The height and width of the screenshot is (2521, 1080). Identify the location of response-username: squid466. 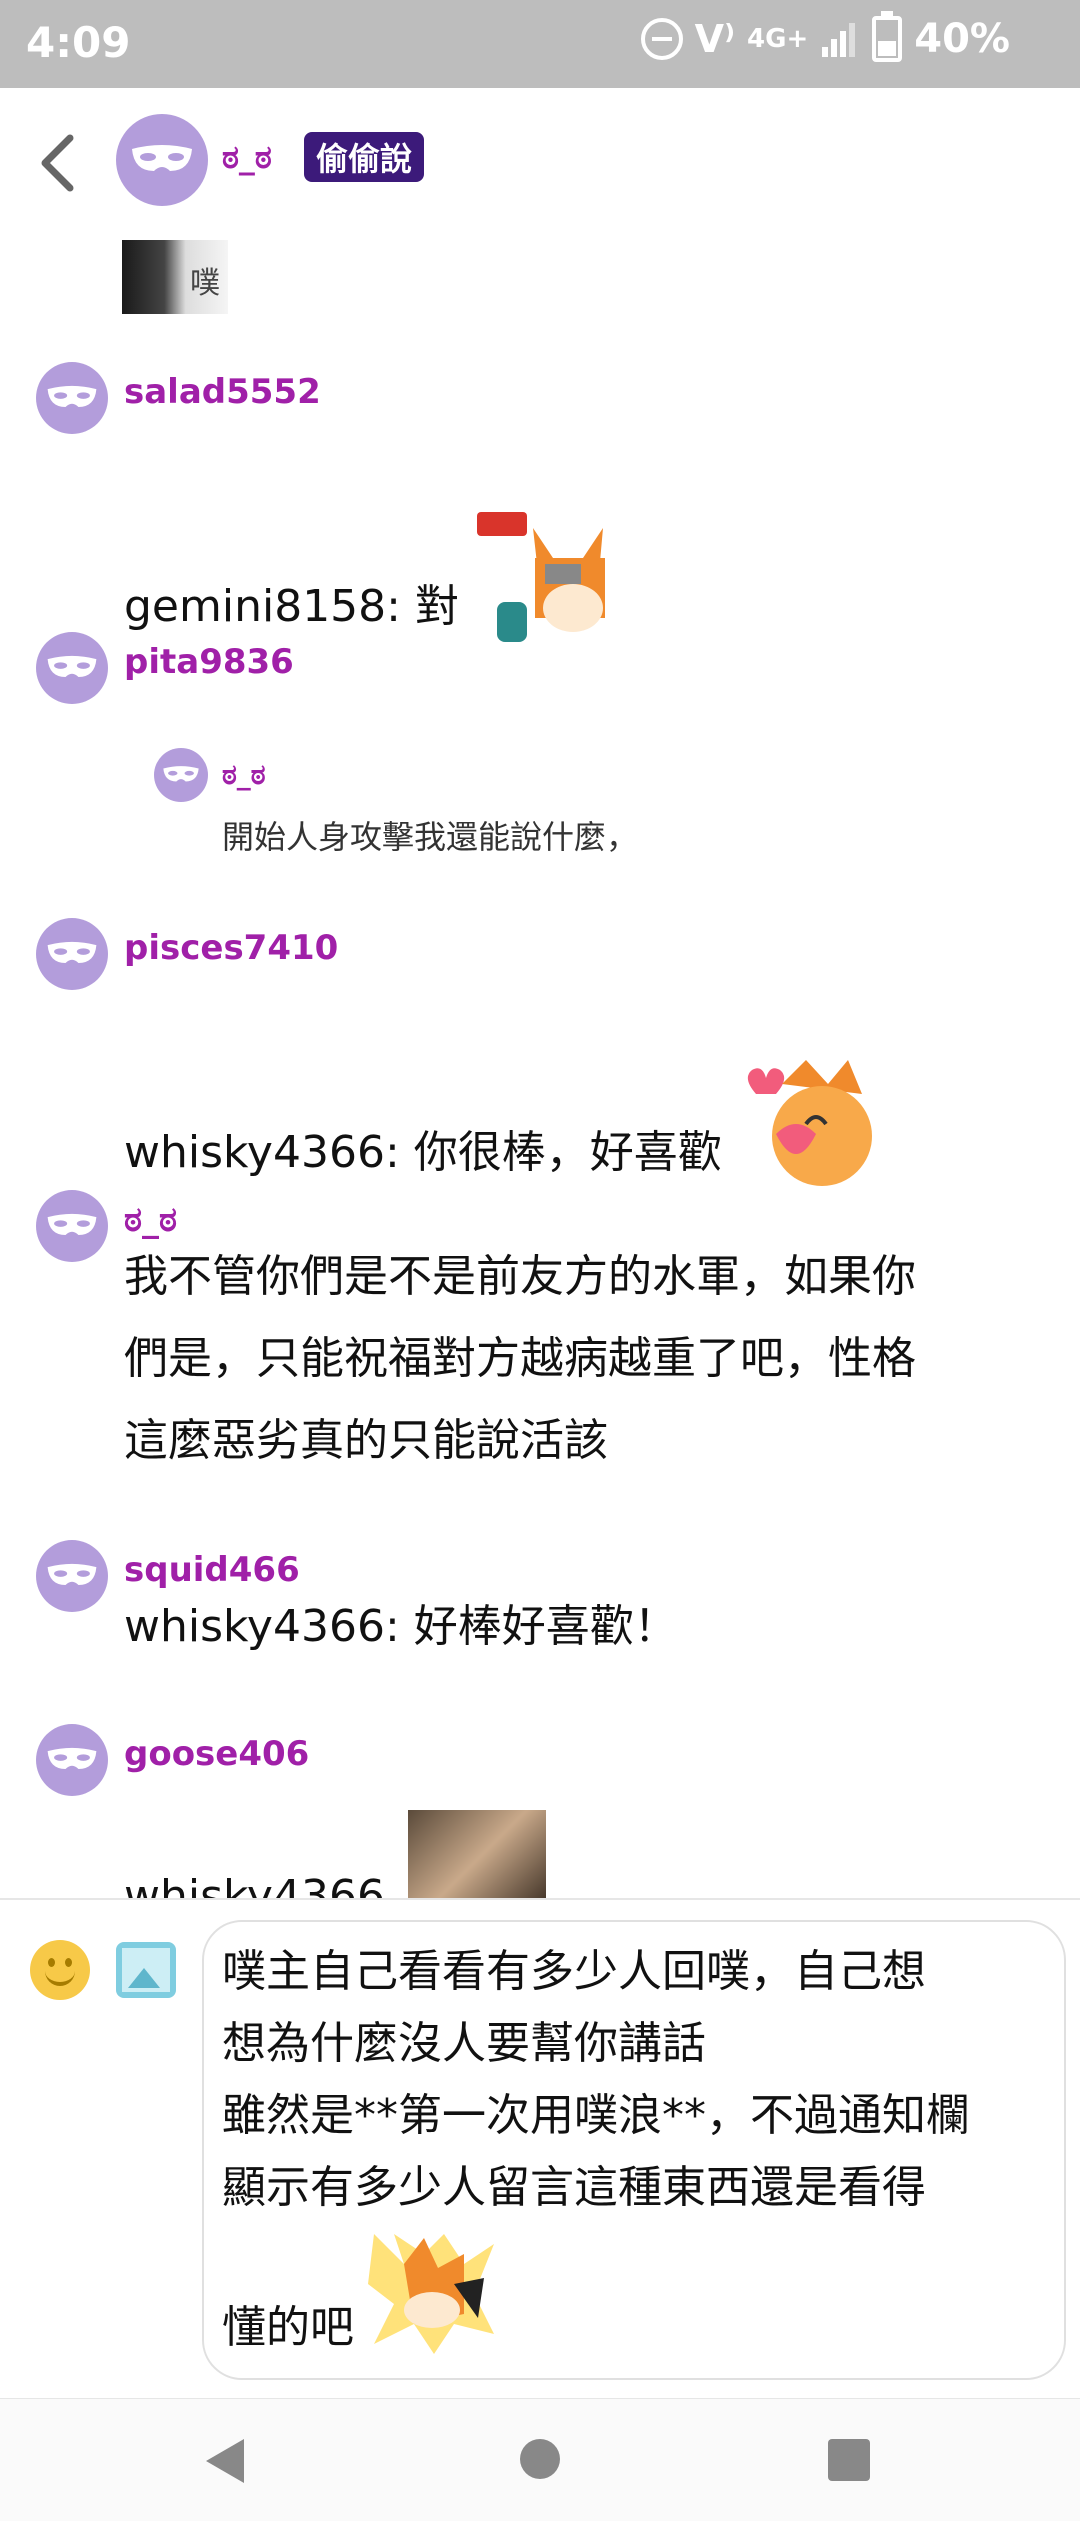
(212, 1570).